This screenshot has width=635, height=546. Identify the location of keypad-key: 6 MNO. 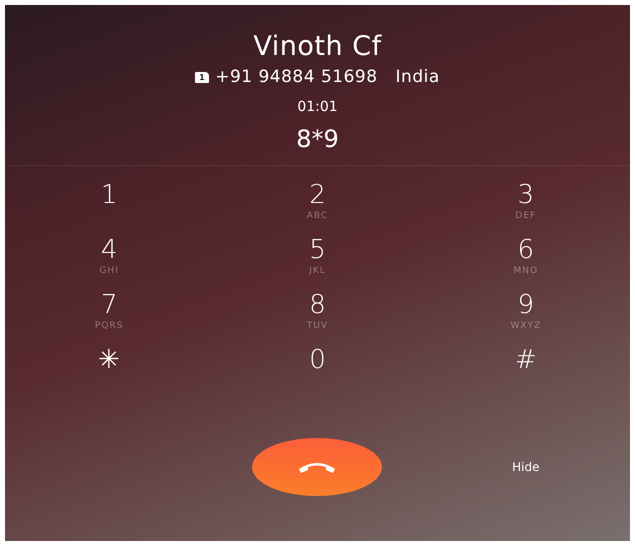
(526, 262).